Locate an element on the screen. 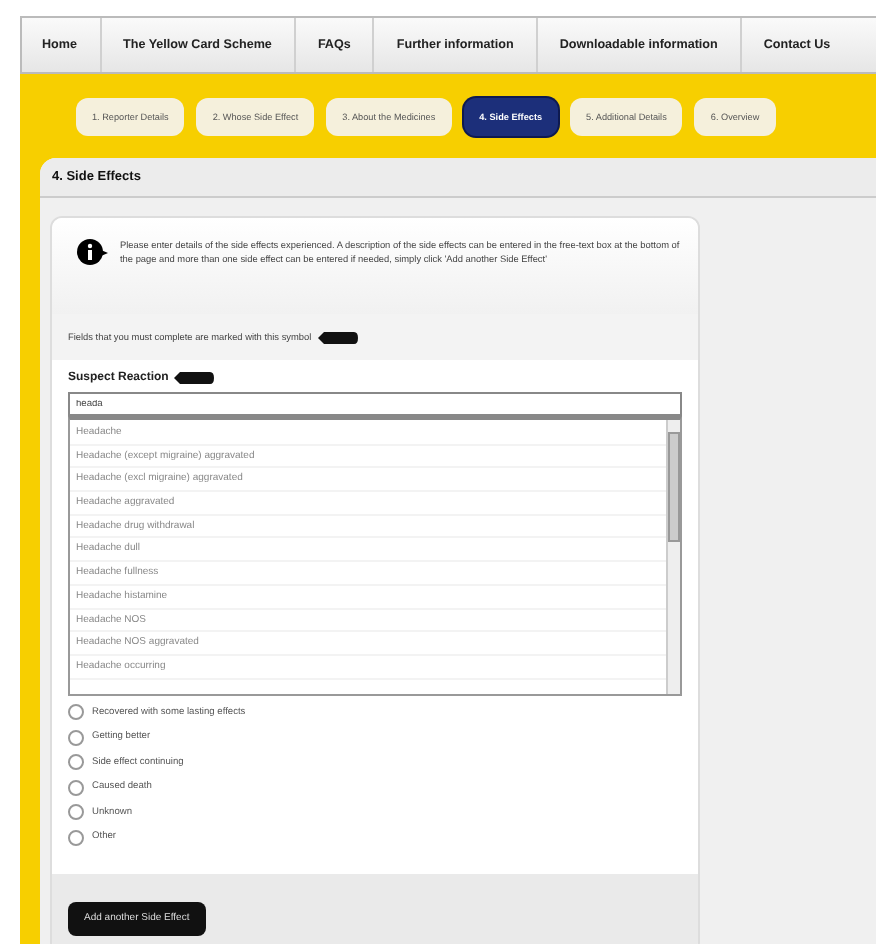  info-icon is located at coordinates (92, 252).